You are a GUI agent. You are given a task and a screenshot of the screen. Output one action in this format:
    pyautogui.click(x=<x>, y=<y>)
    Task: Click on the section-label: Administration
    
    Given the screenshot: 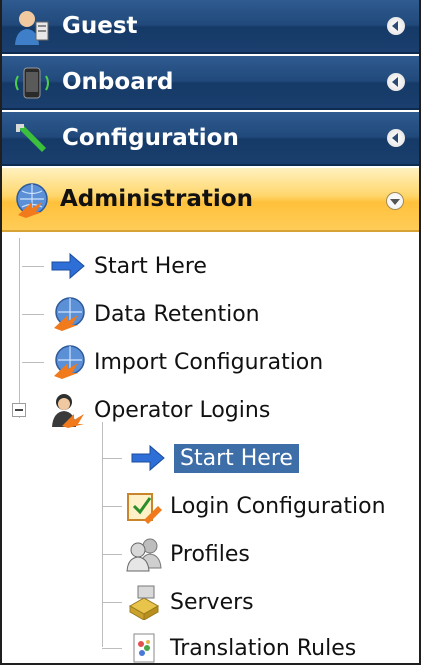 What is the action you would take?
    pyautogui.click(x=156, y=199)
    